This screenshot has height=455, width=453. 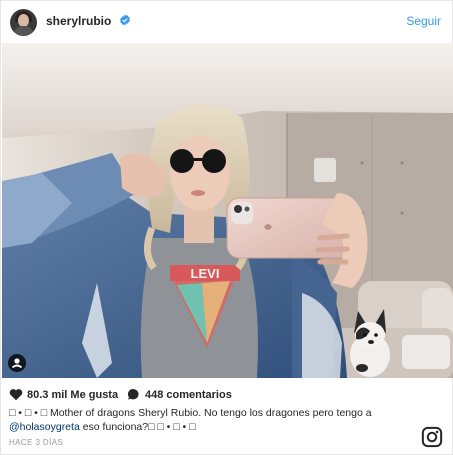 What do you see at coordinates (423, 21) in the screenshot?
I see `follow-button: Seguir` at bounding box center [423, 21].